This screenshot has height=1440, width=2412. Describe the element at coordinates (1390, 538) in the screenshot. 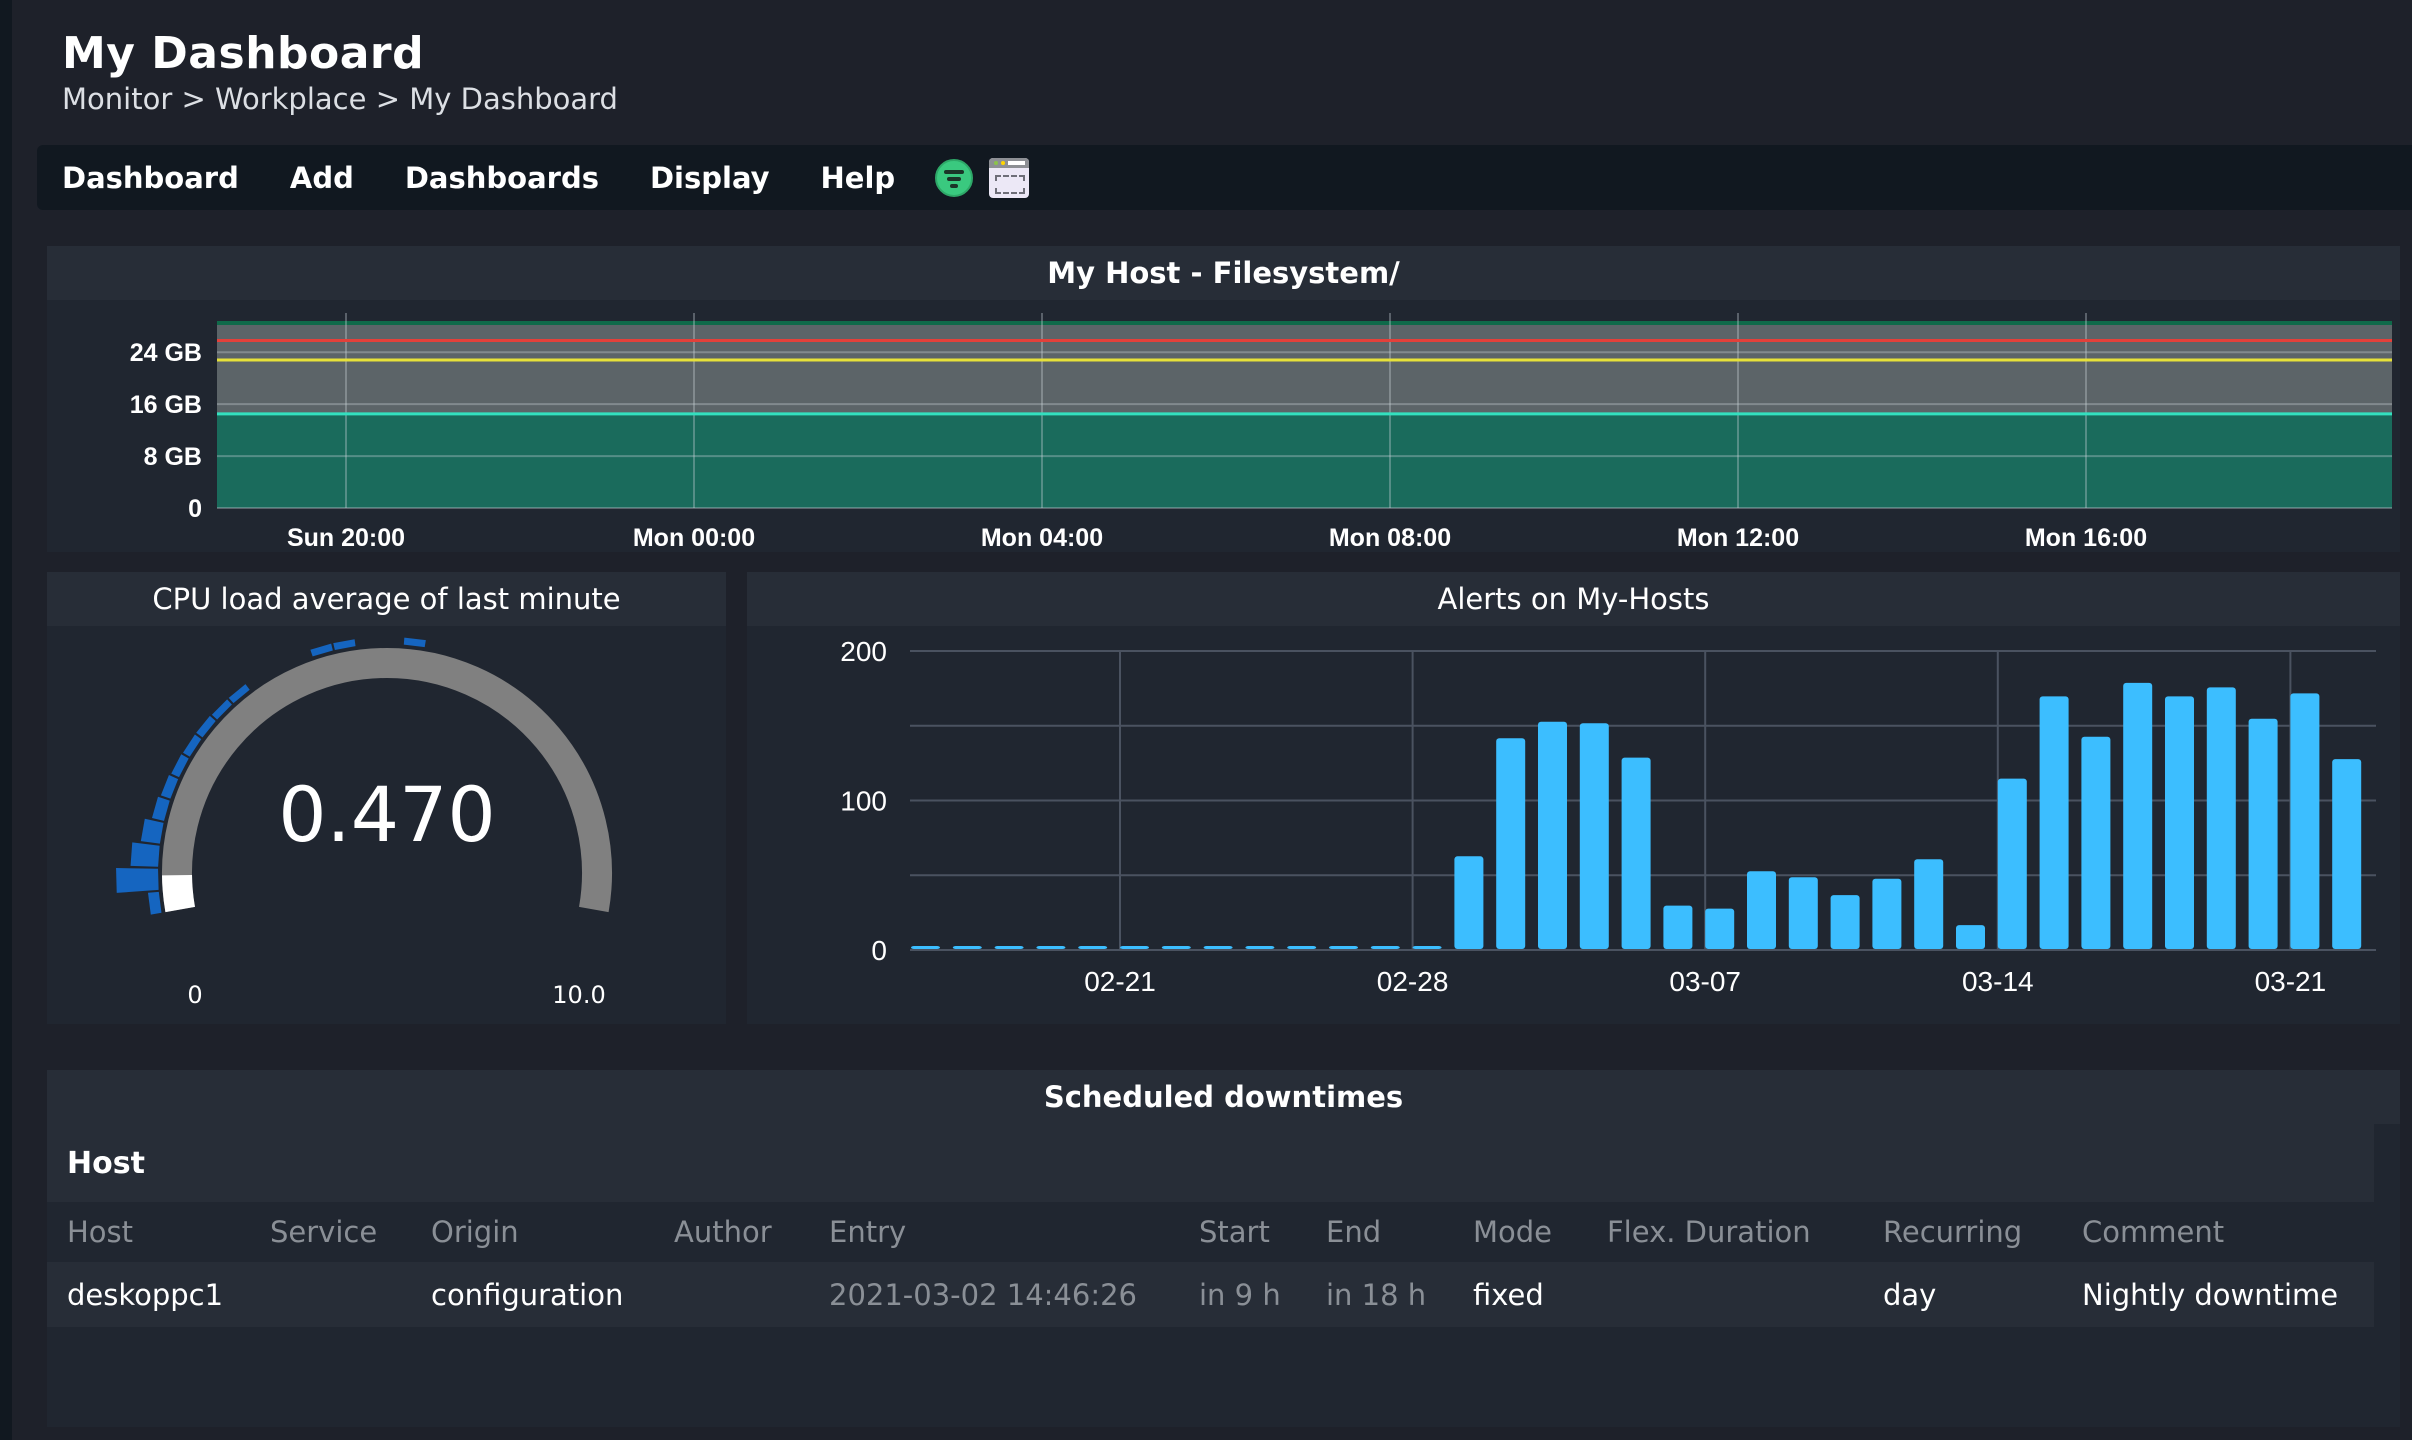

I see `x-tick-label: Mon 08:00` at that location.